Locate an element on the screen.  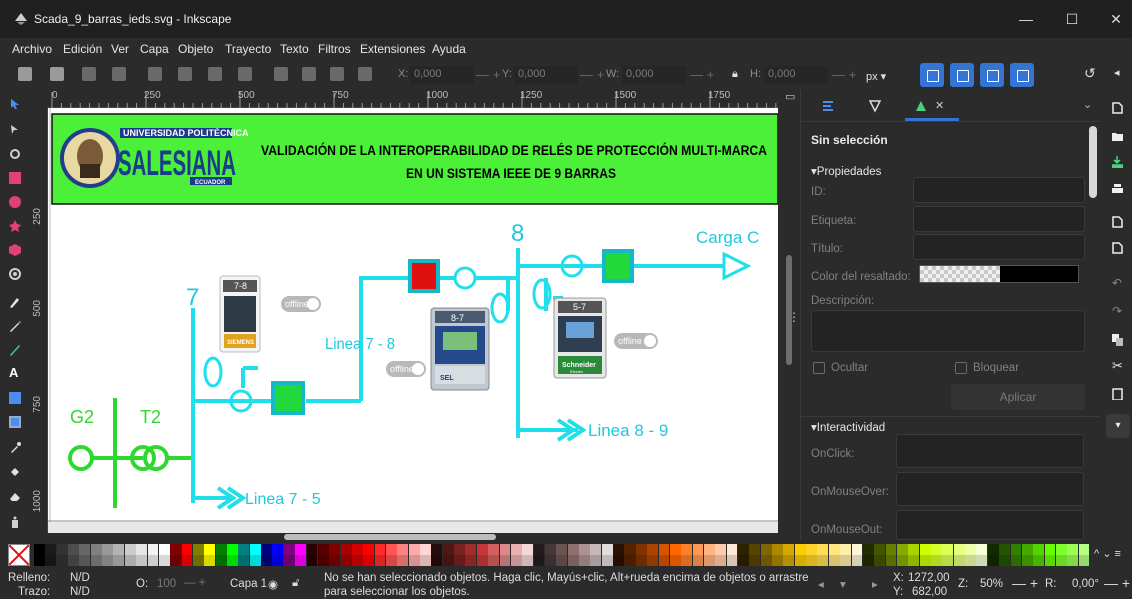
lower-bottom-icon is located at coordinates (365, 74).